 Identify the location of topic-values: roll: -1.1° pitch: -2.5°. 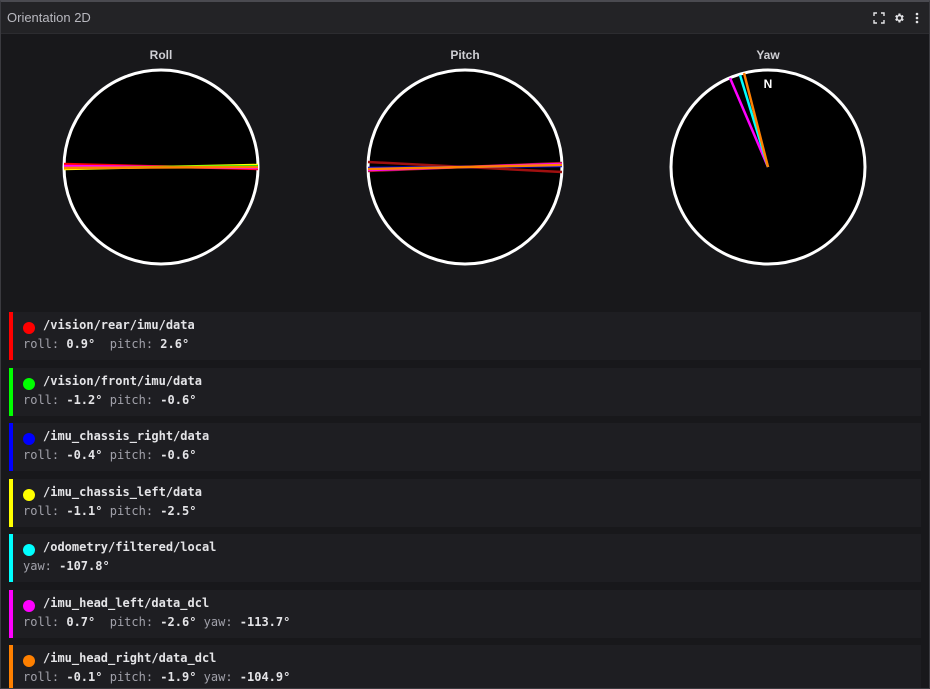
(109, 511).